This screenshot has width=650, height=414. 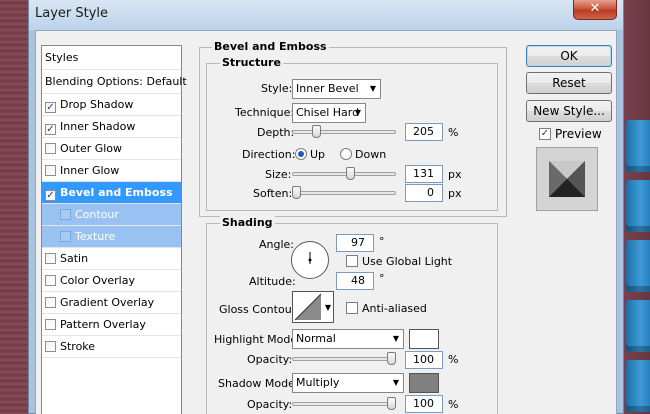 What do you see at coordinates (318, 154) in the screenshot?
I see `direction-up-label: Up` at bounding box center [318, 154].